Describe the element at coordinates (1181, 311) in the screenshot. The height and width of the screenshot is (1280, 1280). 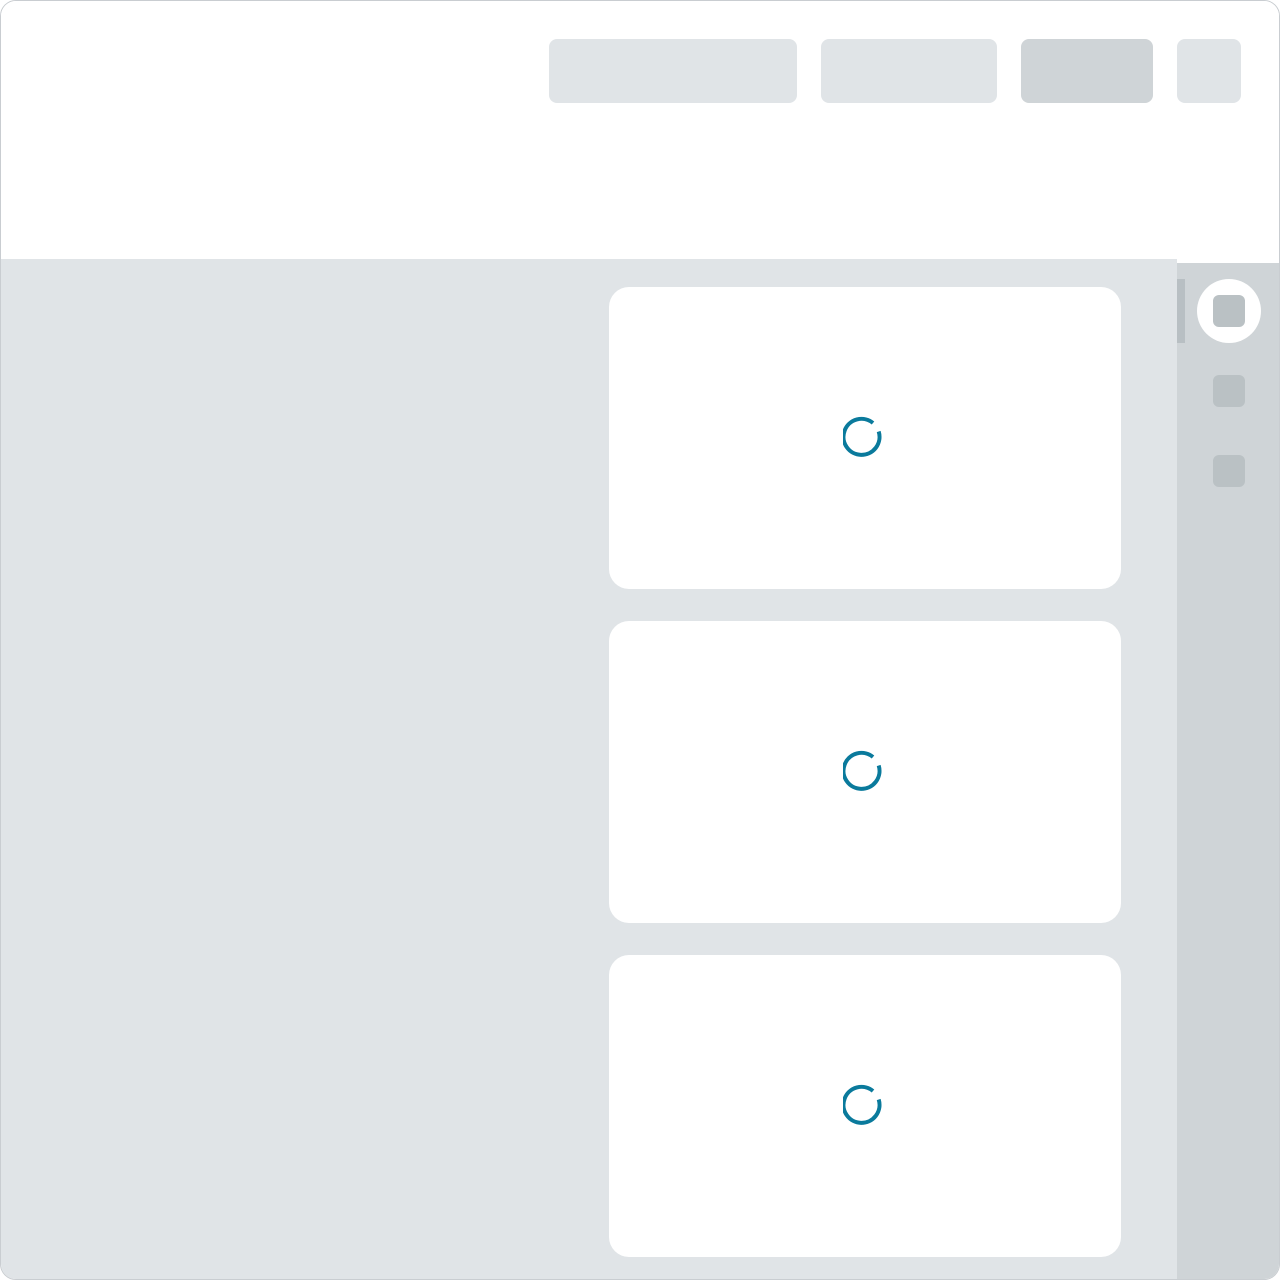
I see `rail-active-indicator` at that location.